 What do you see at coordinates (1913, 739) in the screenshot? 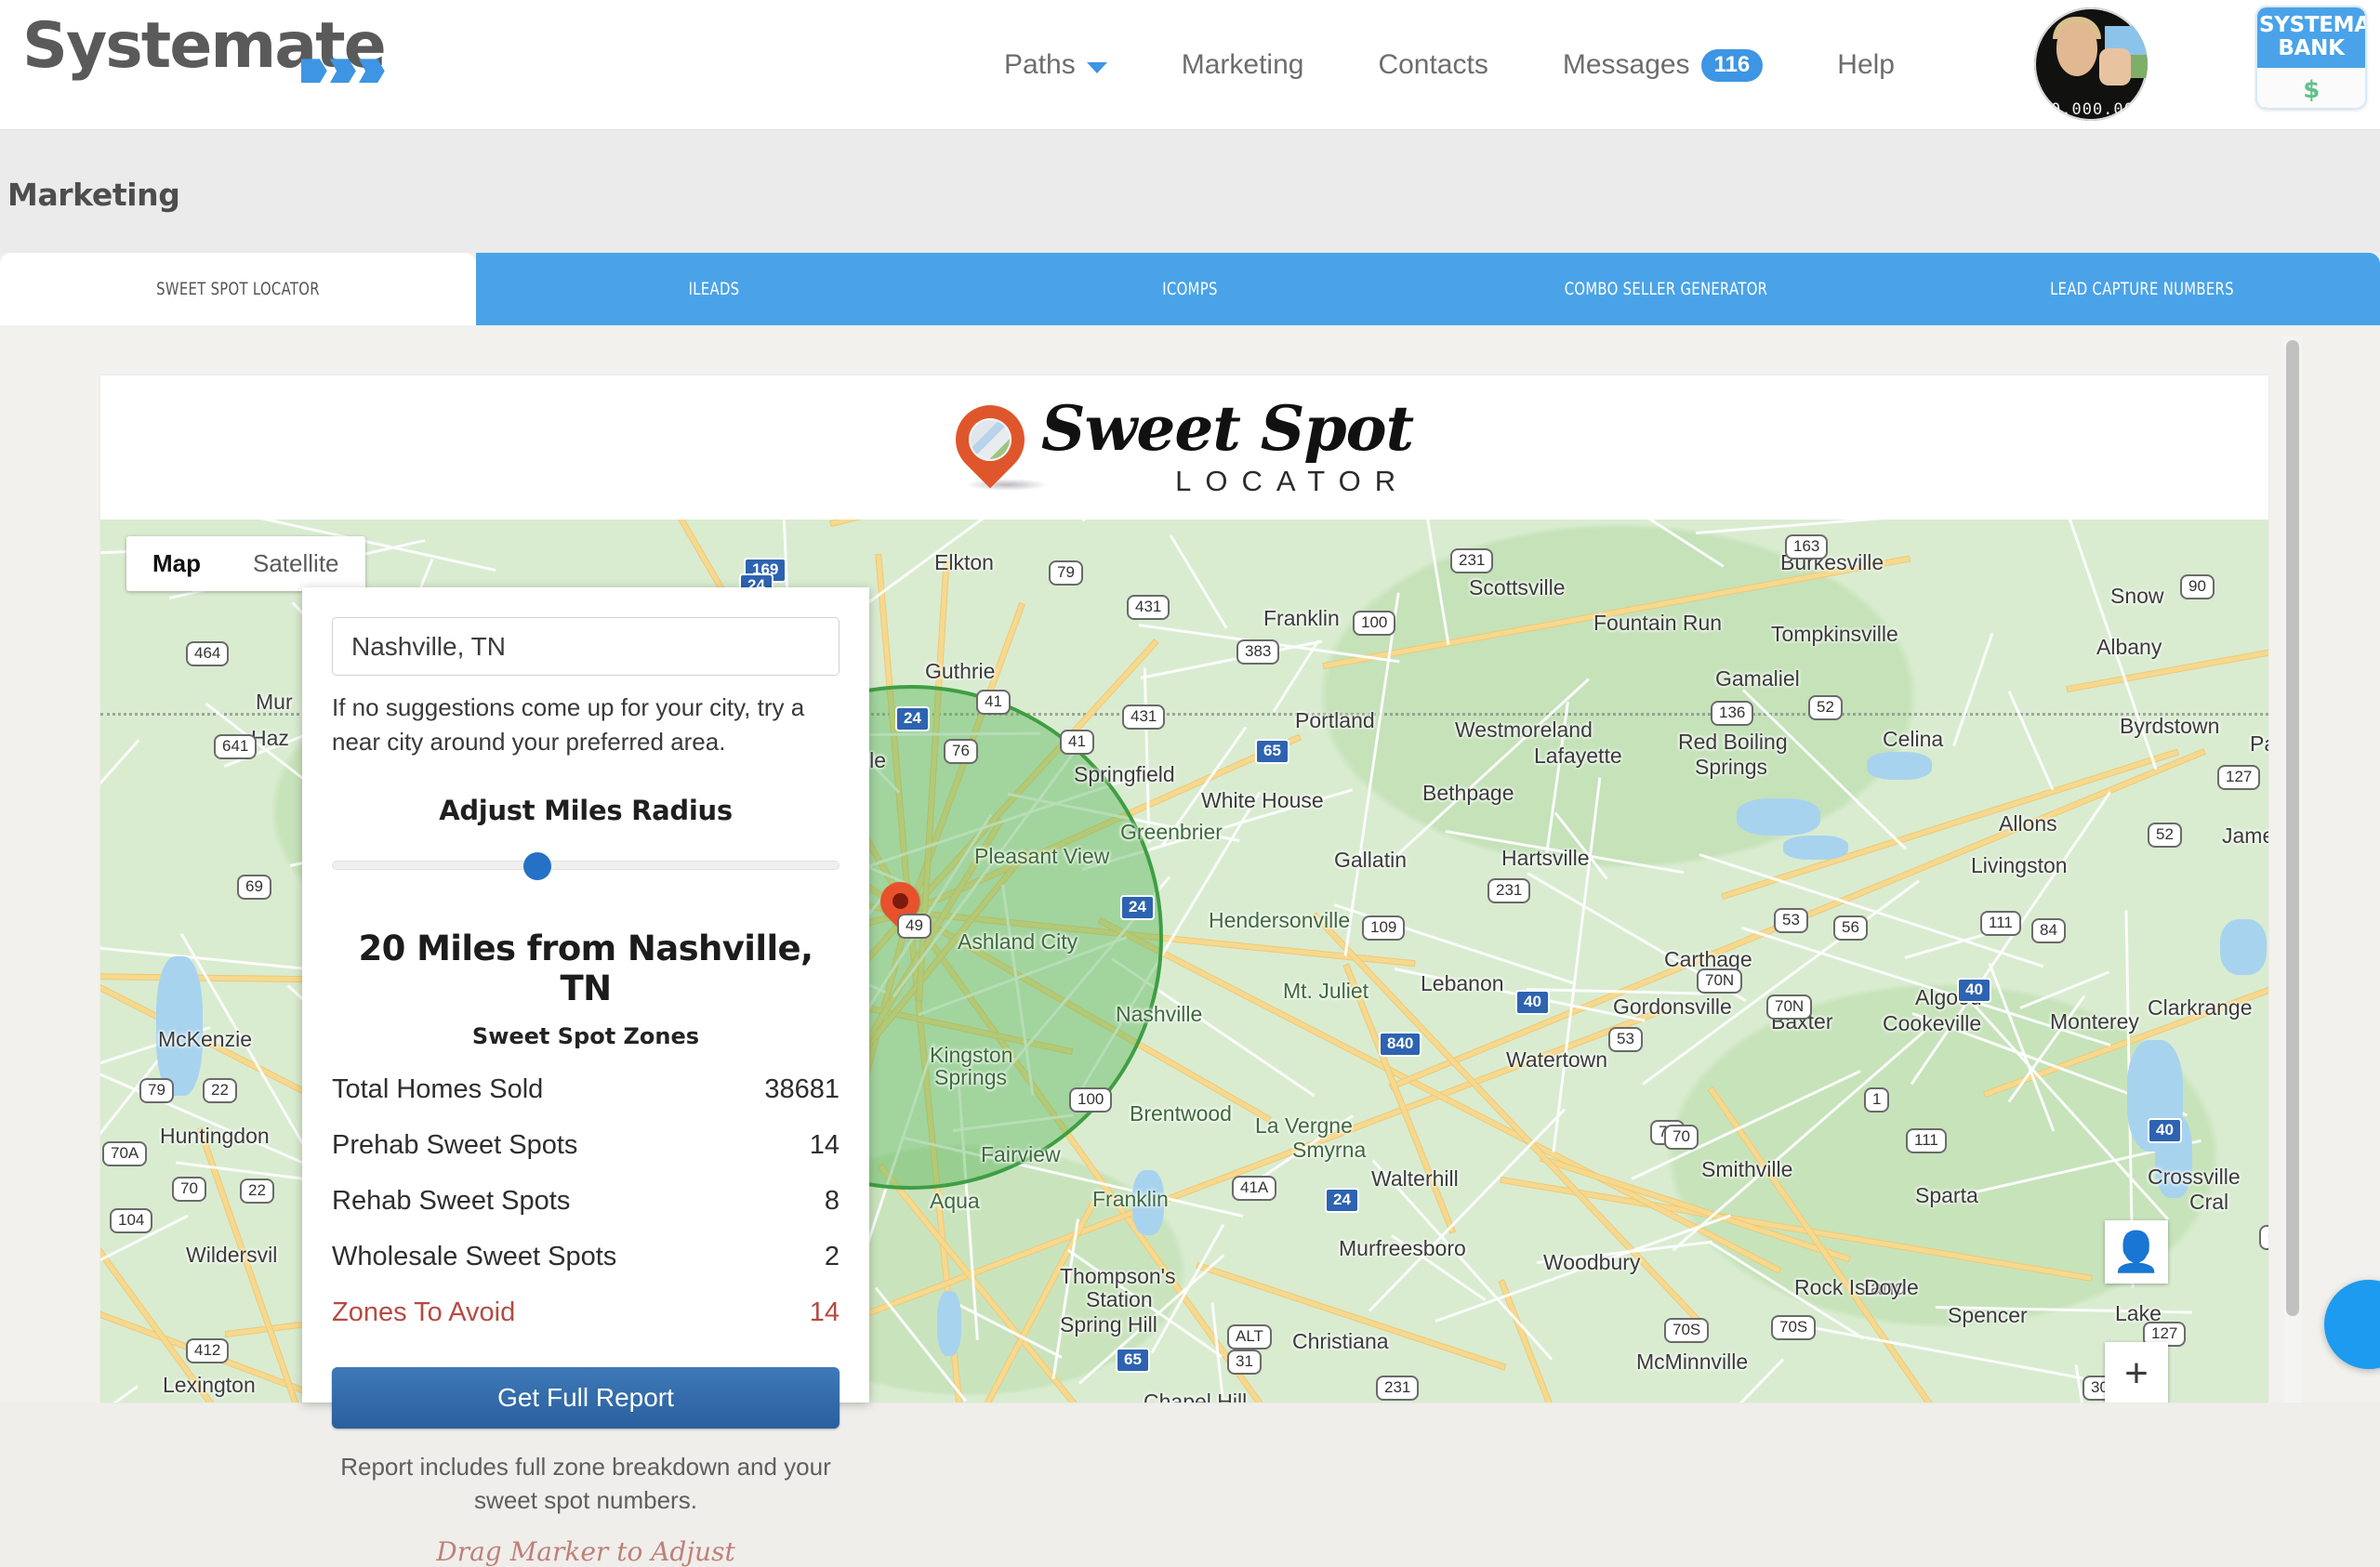
I see `map-label: Celina` at bounding box center [1913, 739].